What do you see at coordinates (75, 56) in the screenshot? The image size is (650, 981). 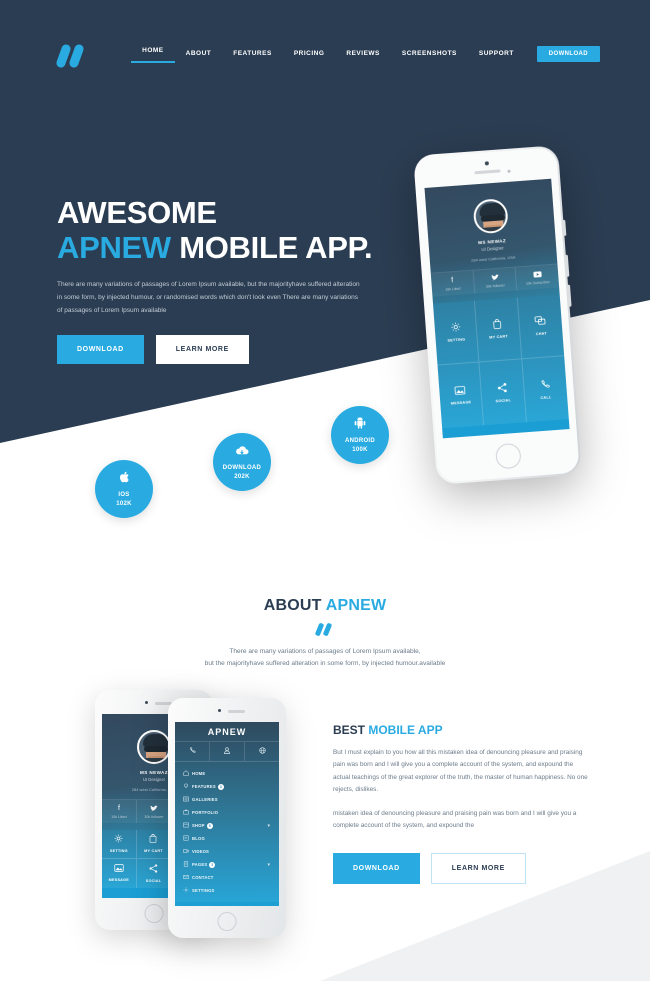 I see `brand-logo` at bounding box center [75, 56].